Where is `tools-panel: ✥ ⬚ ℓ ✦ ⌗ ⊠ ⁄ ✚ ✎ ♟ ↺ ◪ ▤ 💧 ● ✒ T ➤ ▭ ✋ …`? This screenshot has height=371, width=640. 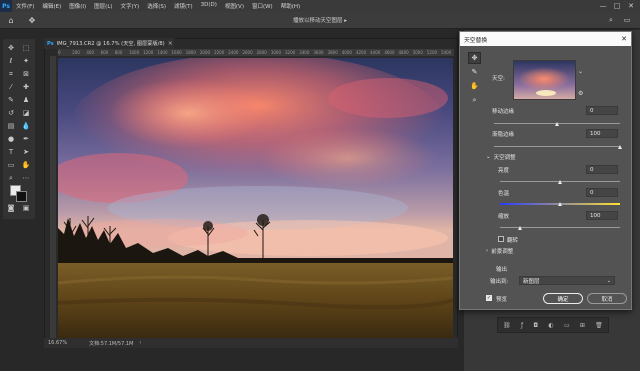 tools-panel: ✥ ⬚ ℓ ✦ ⌗ ⊠ ⁄ ✚ ✎ ♟ ↺ ◪ ▤ 💧 ● ✒ T ➤ ▭ ✋ … is located at coordinates (19, 129).